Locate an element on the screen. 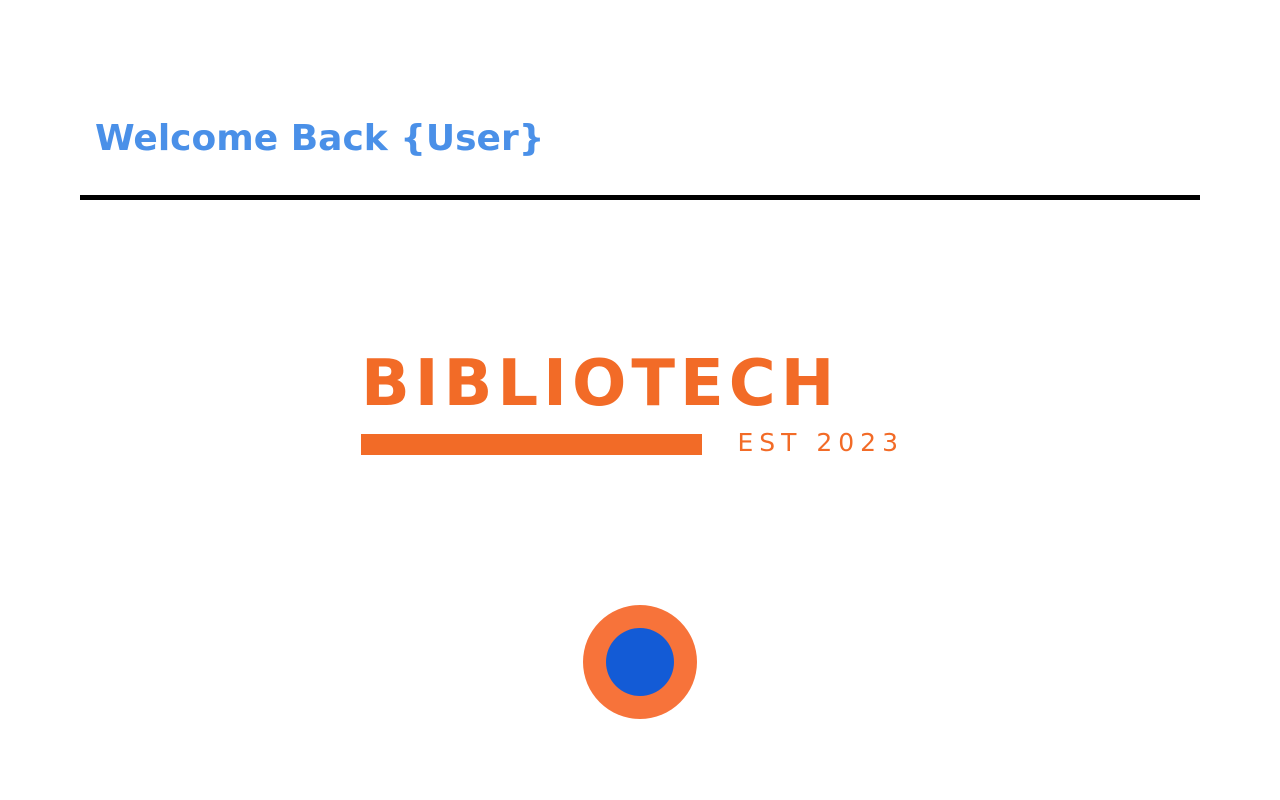  circle-action-button is located at coordinates (640, 662).